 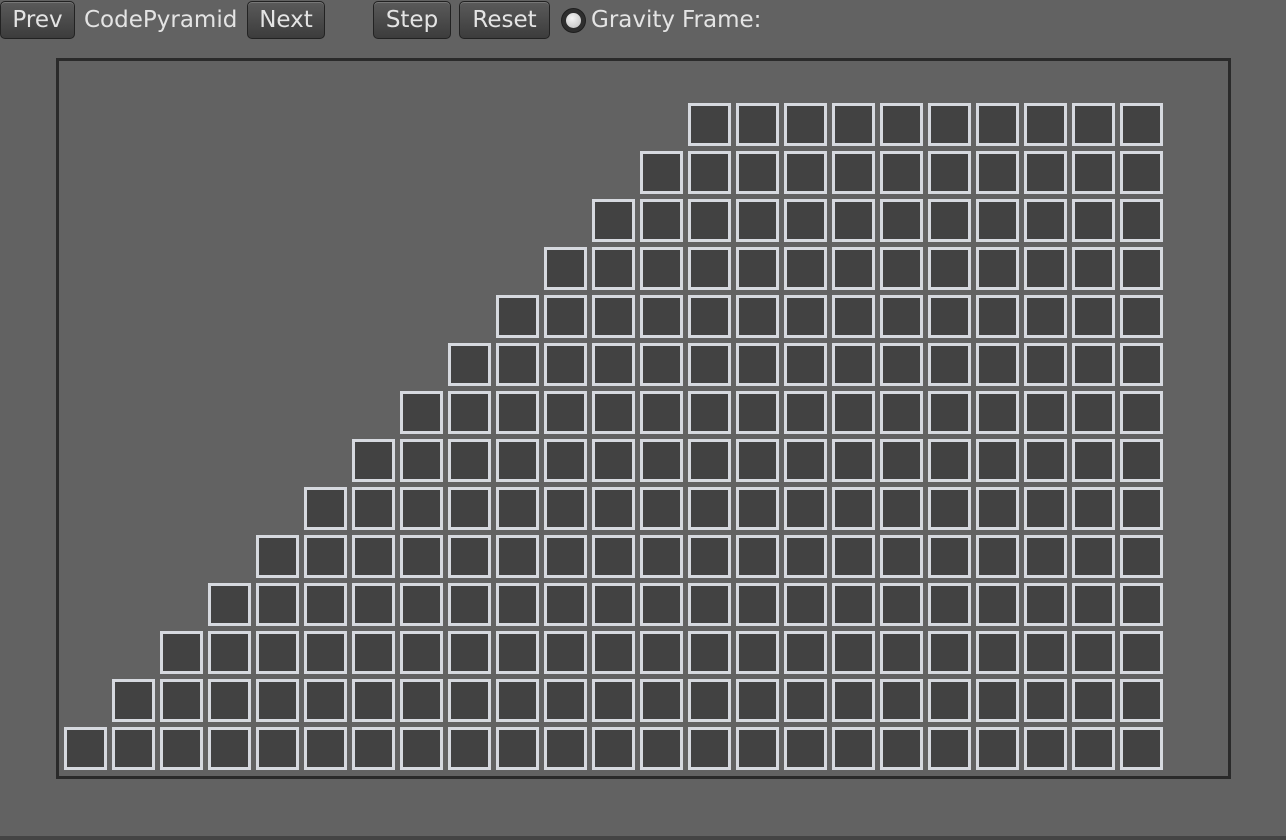 I want to click on gravity-toggle, so click(x=573, y=20).